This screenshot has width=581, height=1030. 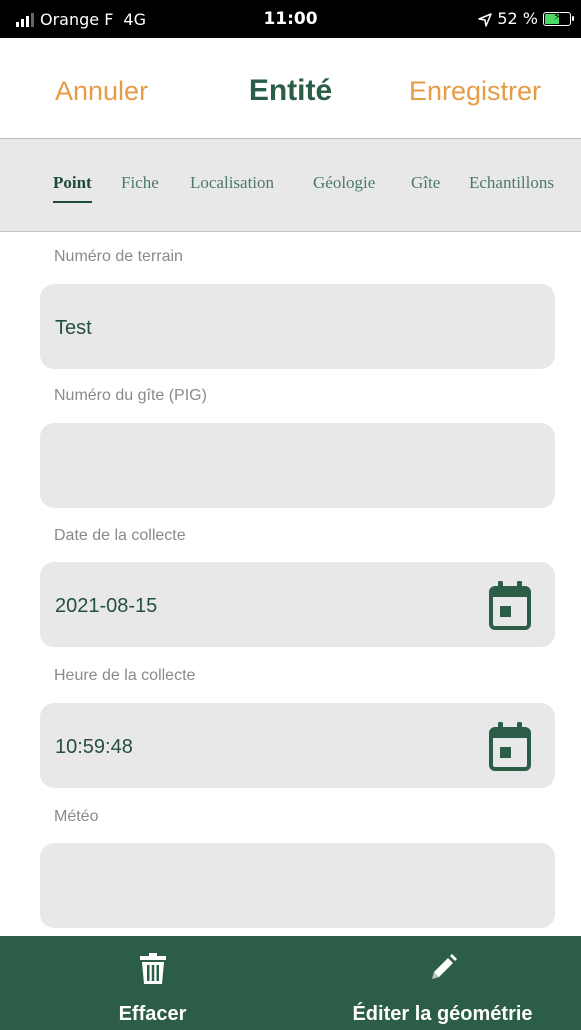 I want to click on delete-button: Effacer, so click(x=152, y=983).